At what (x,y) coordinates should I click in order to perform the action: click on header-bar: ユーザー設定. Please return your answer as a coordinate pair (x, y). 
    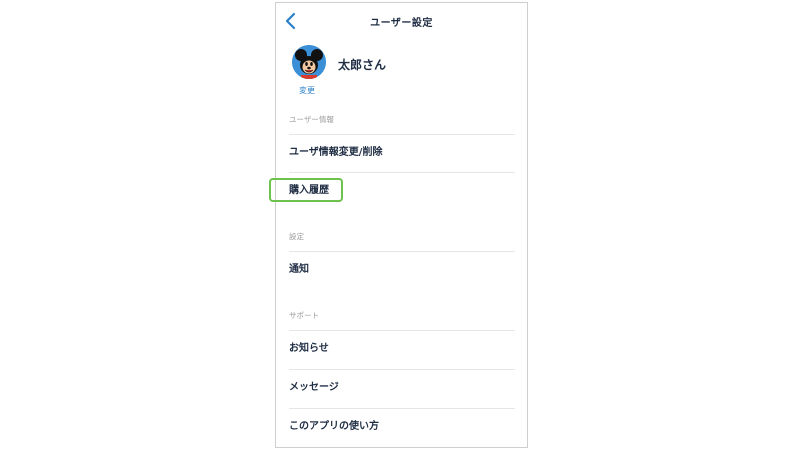
    Looking at the image, I should click on (401, 21).